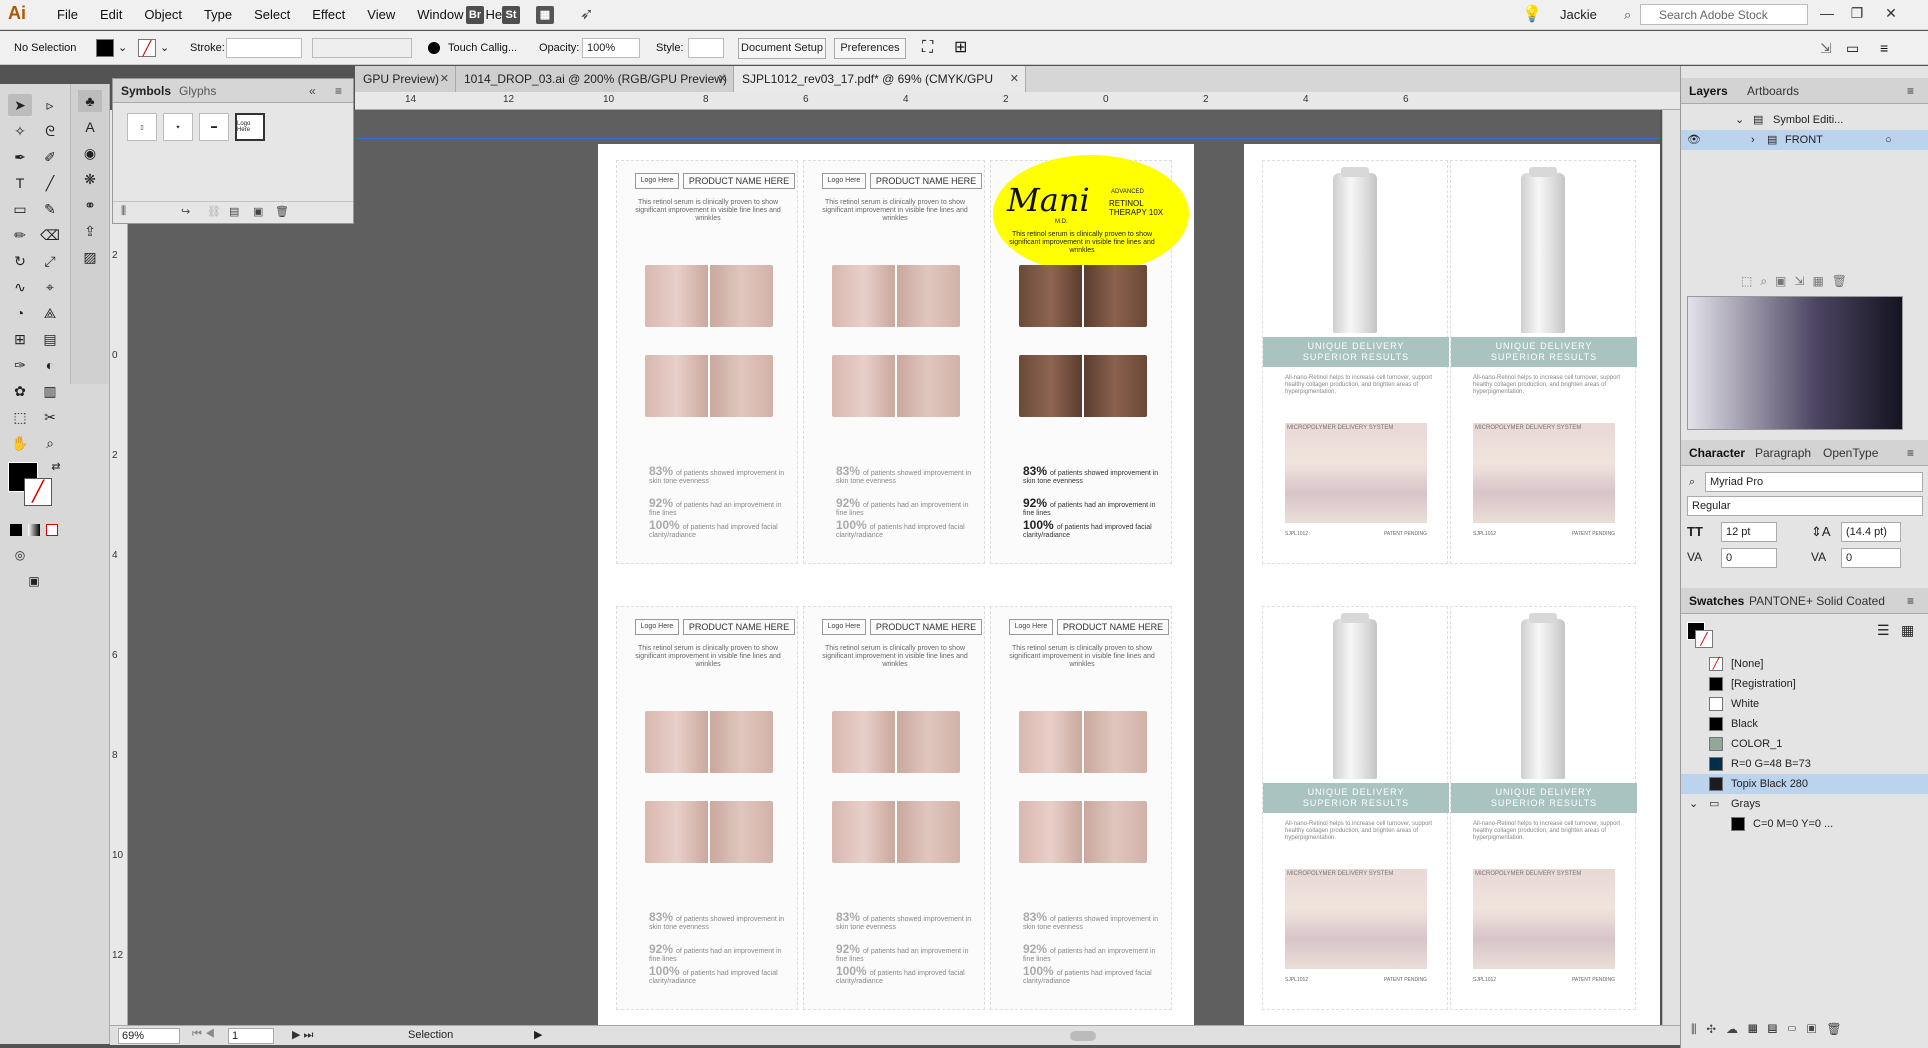  I want to click on rectangle-tool-icon: ▭, so click(20, 209).